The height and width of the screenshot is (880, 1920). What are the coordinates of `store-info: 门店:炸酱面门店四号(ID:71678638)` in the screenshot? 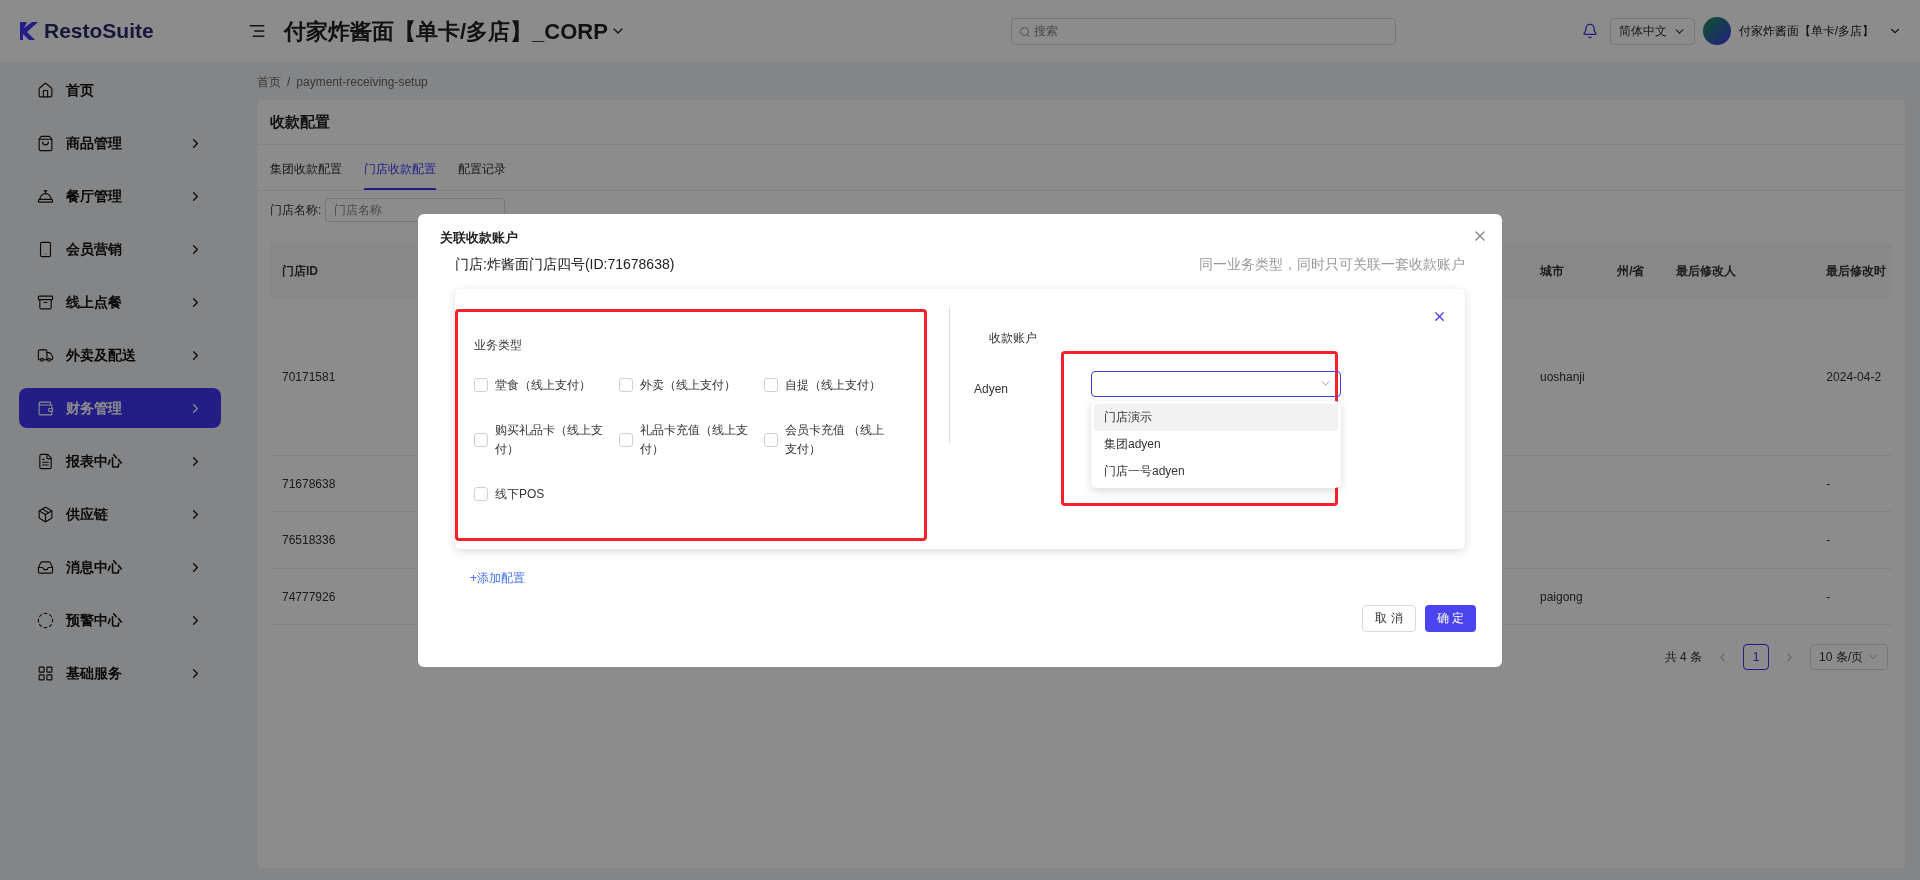 It's located at (565, 264).